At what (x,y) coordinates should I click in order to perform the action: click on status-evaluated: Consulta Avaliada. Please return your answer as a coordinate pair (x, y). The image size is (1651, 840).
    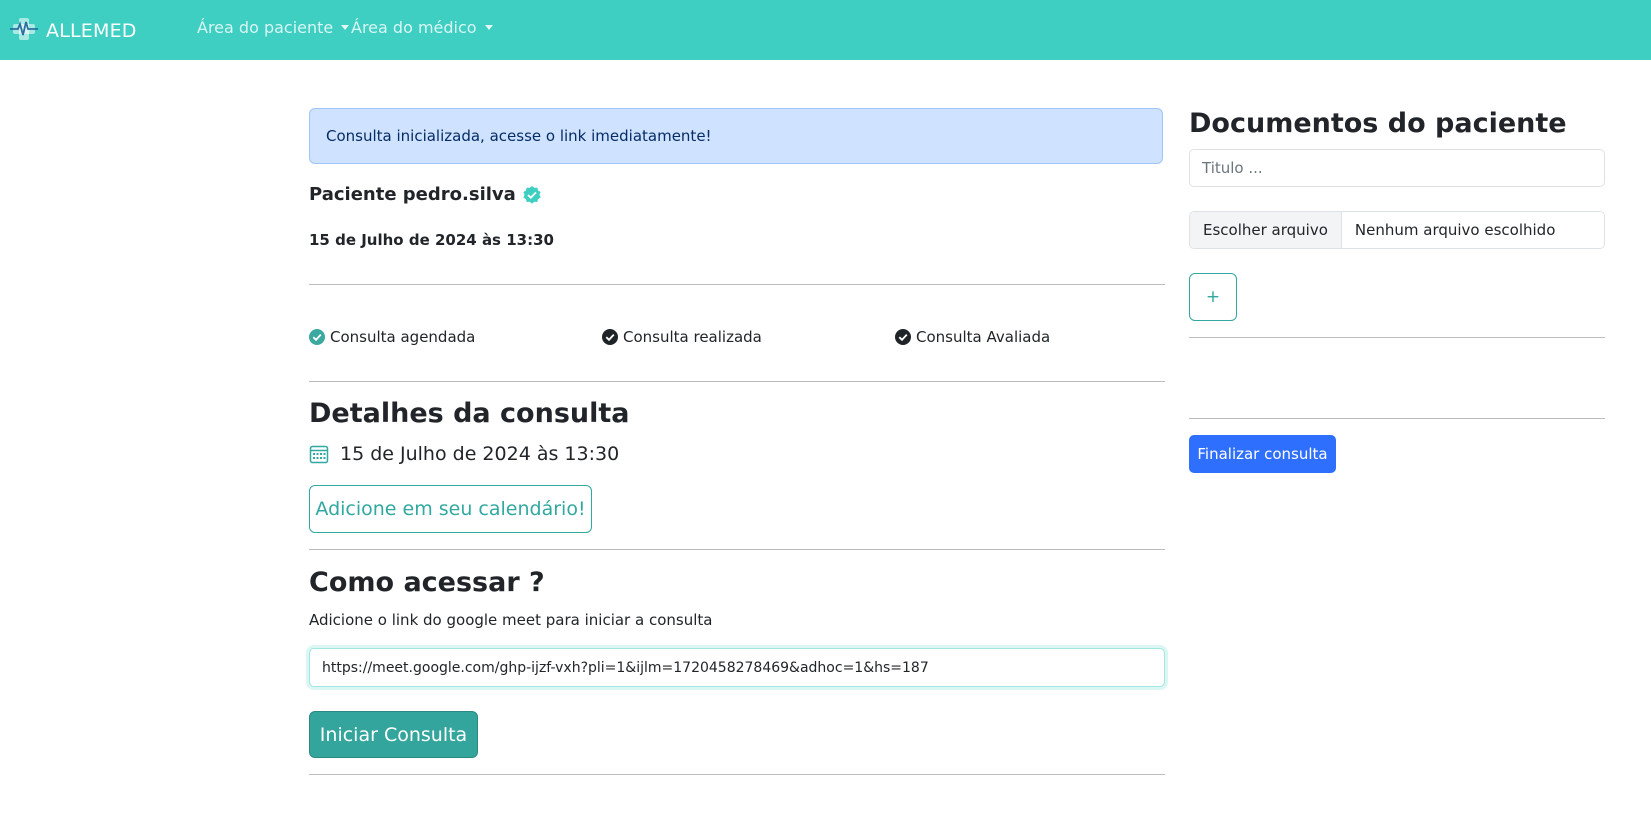
    Looking at the image, I should click on (972, 337).